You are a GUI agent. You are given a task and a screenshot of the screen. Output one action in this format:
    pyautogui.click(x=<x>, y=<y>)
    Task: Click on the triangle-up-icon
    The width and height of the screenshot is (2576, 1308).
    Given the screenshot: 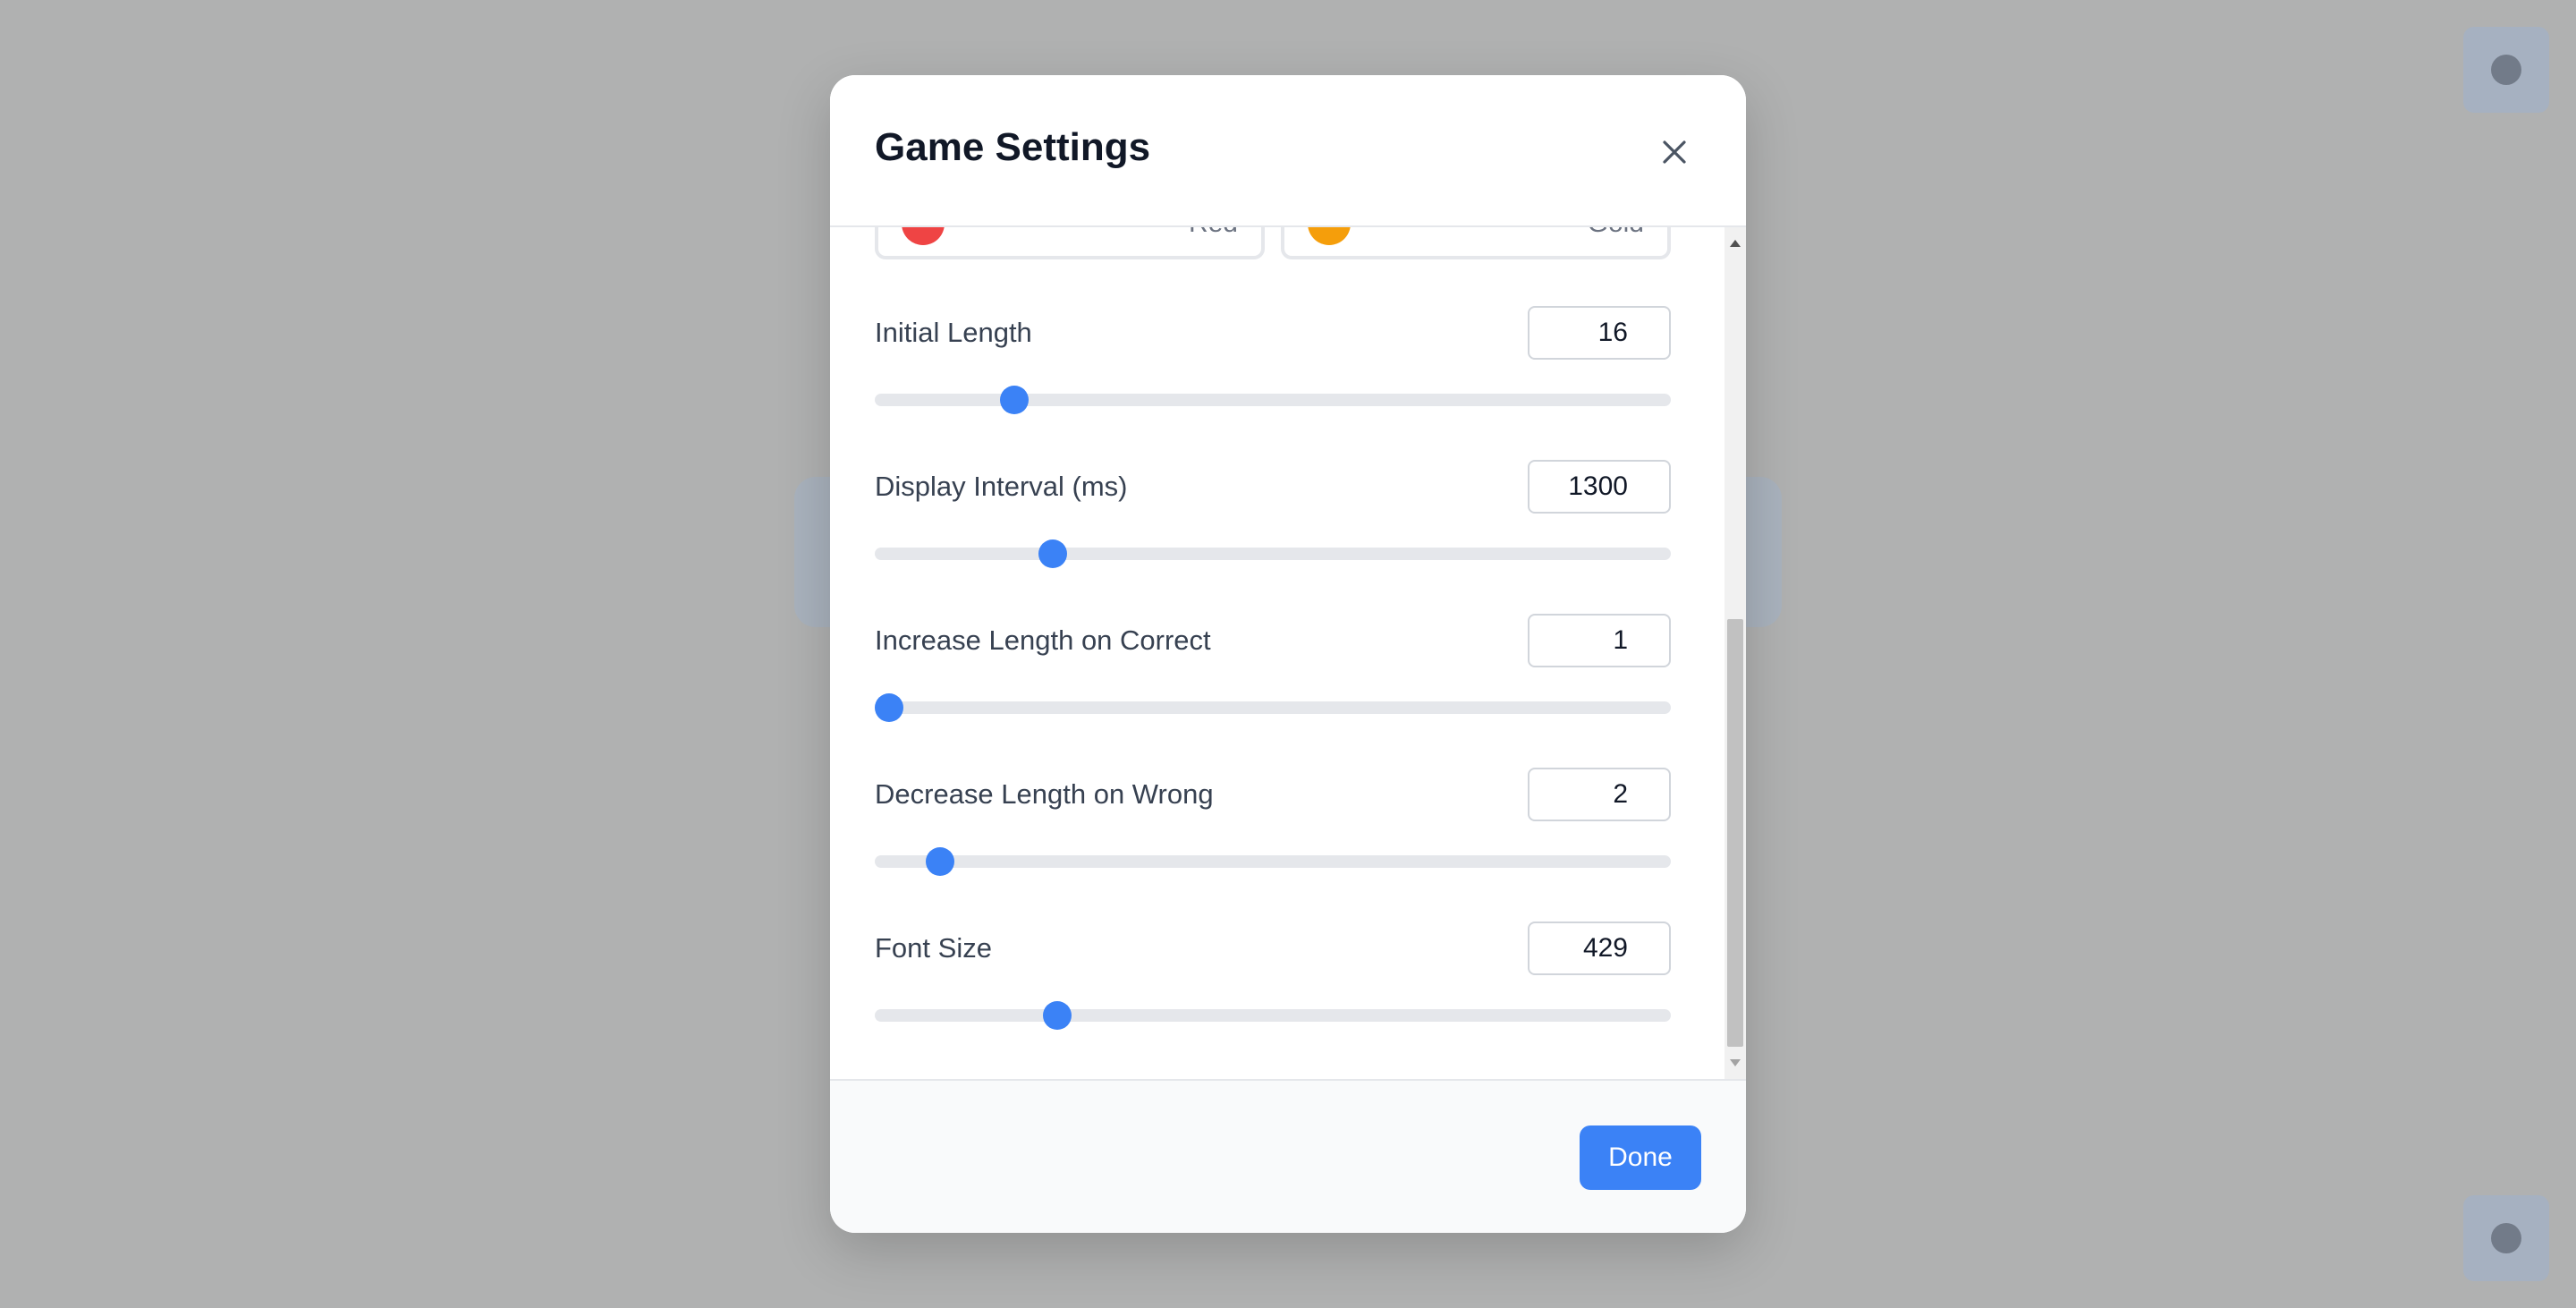 What is the action you would take?
    pyautogui.click(x=1735, y=243)
    